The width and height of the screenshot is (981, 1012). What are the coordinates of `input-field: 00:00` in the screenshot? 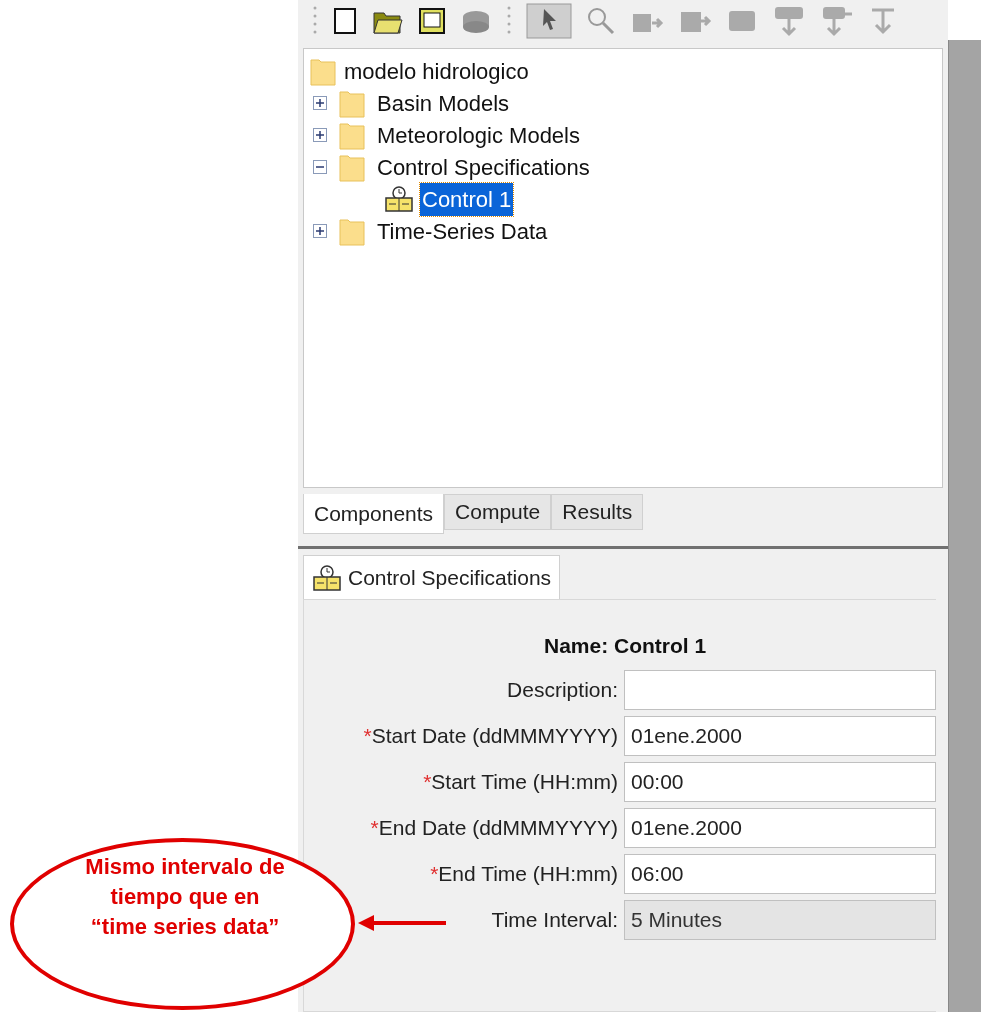 It's located at (780, 781).